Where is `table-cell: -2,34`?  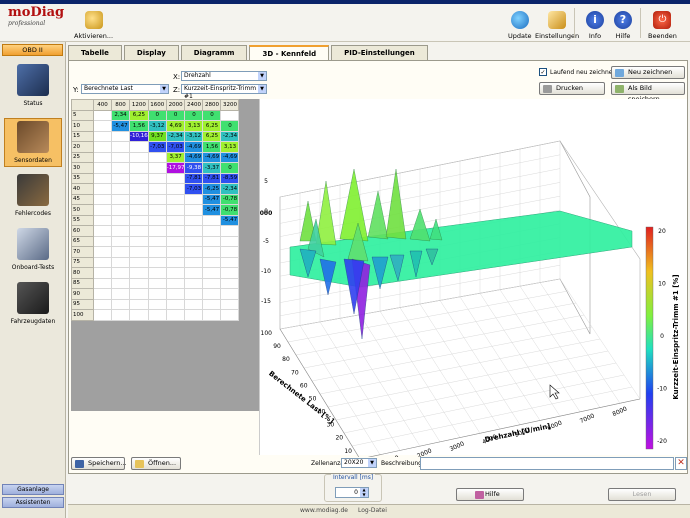
table-cell: -2,34 is located at coordinates (230, 136).